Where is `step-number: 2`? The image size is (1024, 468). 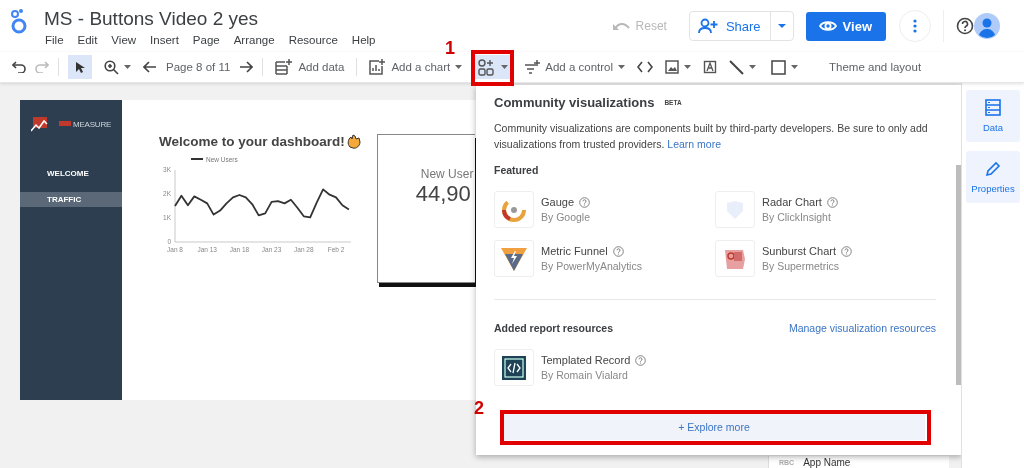
step-number: 2 is located at coordinates (479, 408).